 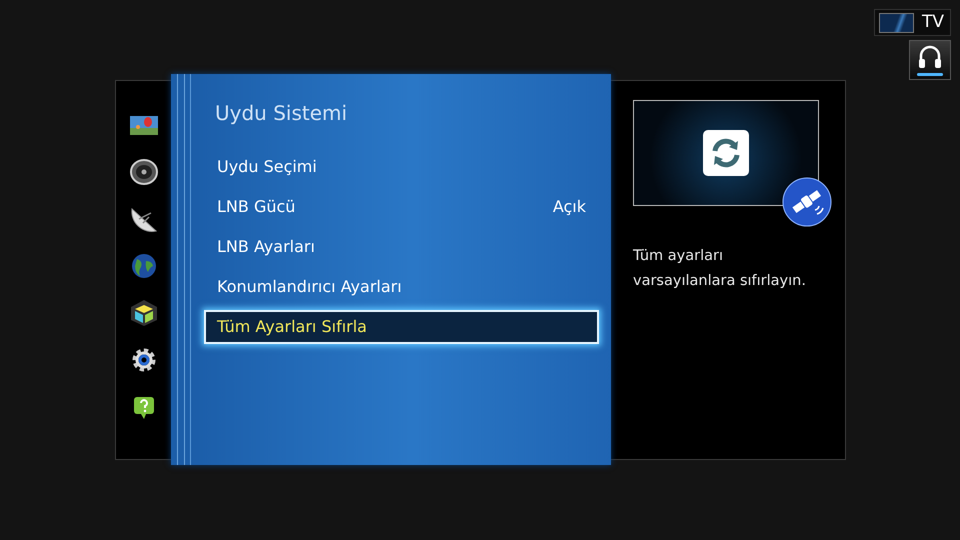 What do you see at coordinates (143, 313) in the screenshot?
I see `cube-icon` at bounding box center [143, 313].